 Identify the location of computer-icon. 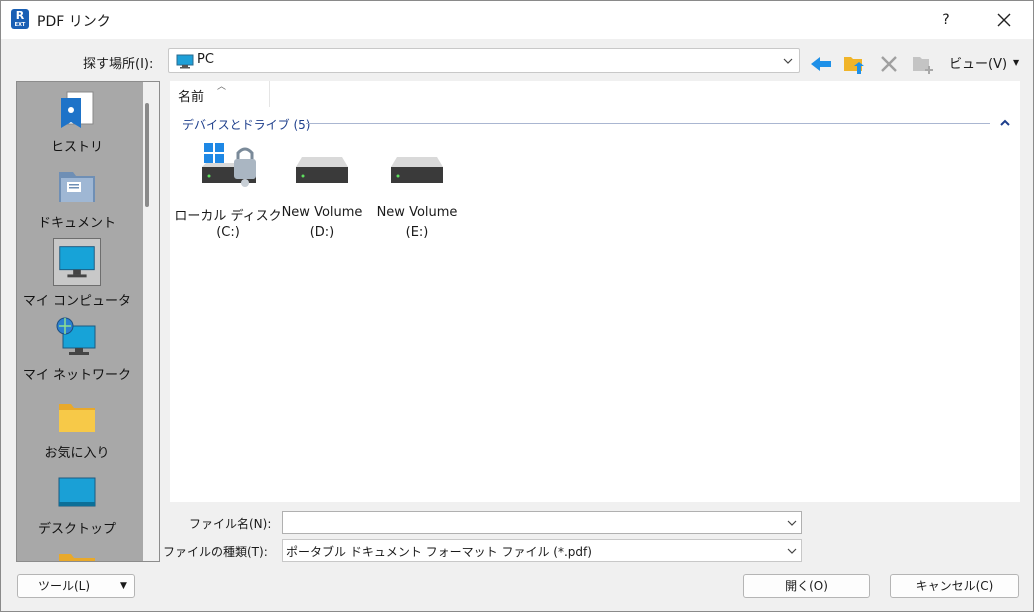
(77, 262).